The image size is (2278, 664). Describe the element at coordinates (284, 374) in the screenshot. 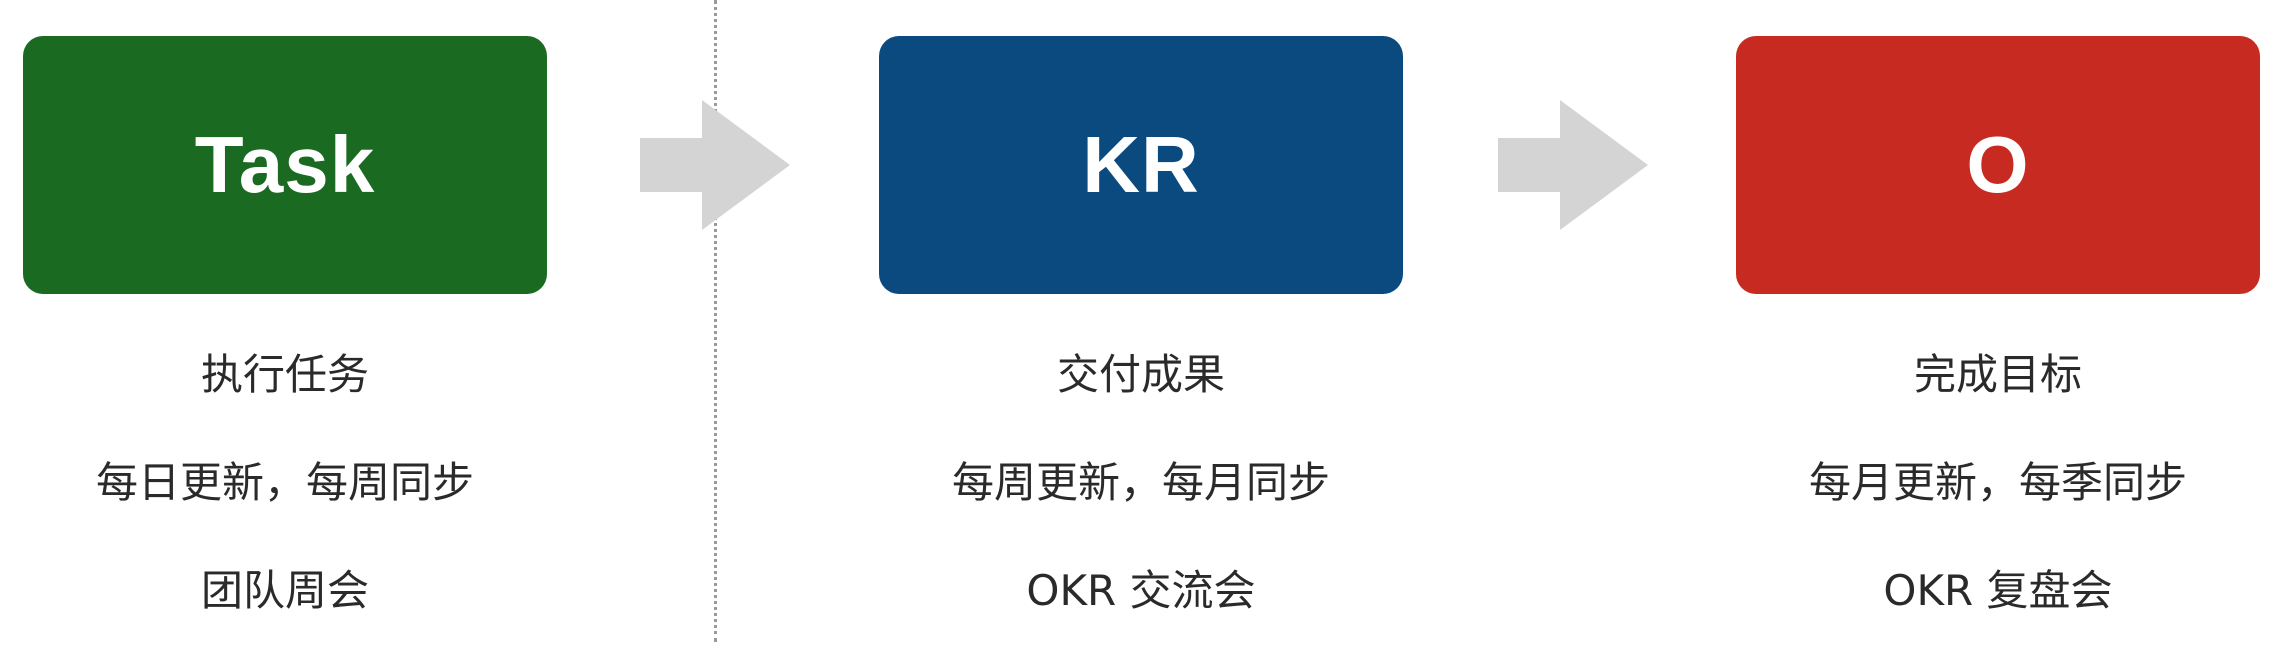

I see `task-line-1: 执行任务` at that location.